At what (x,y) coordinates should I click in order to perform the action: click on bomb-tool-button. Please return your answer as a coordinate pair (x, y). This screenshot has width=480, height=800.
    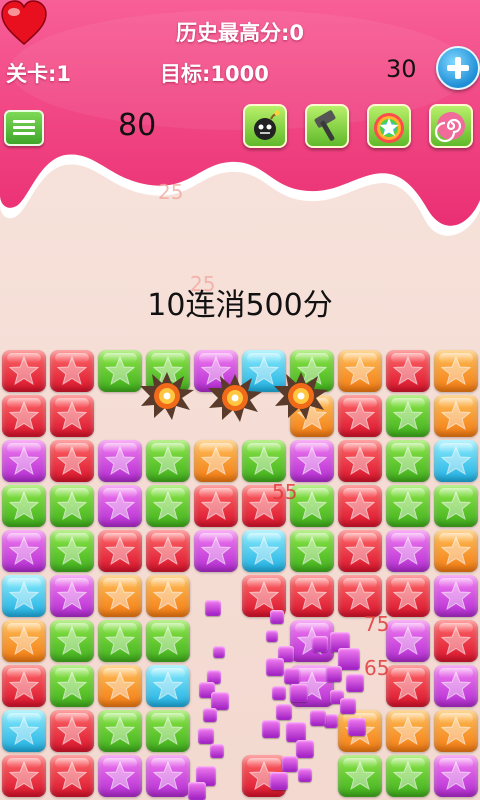
    Looking at the image, I should click on (265, 126).